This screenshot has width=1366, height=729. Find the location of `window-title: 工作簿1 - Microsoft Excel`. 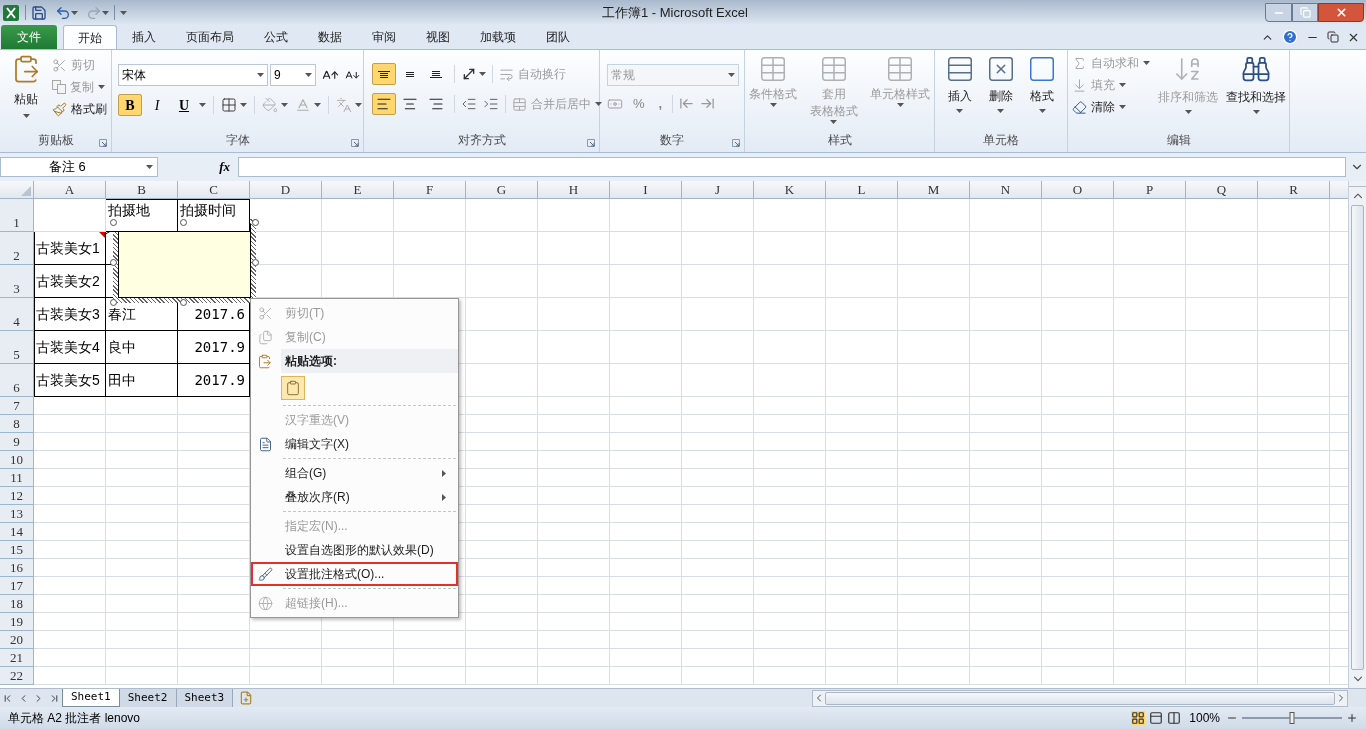

window-title: 工作簿1 - Microsoft Excel is located at coordinates (675, 12).